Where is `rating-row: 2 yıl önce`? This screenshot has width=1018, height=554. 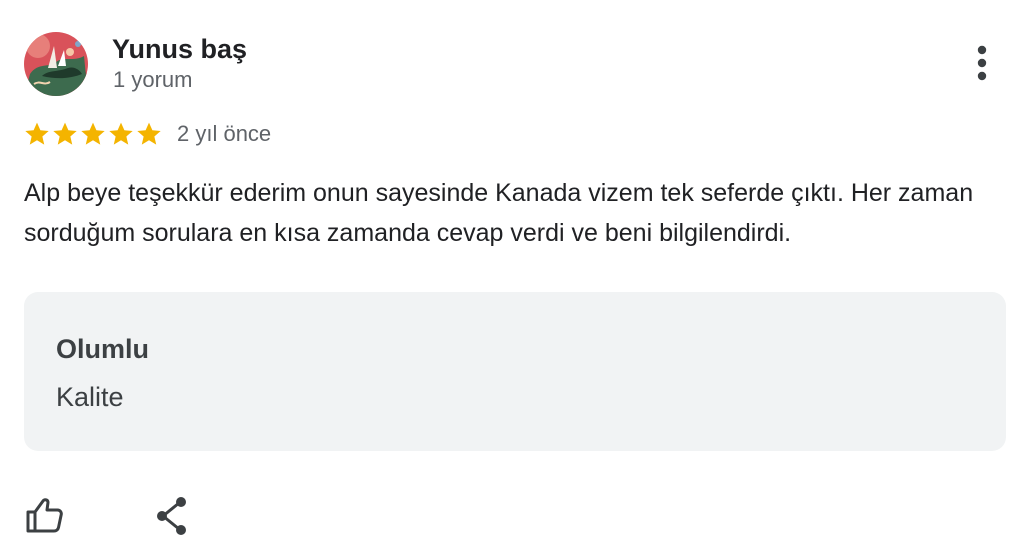
rating-row: 2 yıl önce is located at coordinates (147, 134).